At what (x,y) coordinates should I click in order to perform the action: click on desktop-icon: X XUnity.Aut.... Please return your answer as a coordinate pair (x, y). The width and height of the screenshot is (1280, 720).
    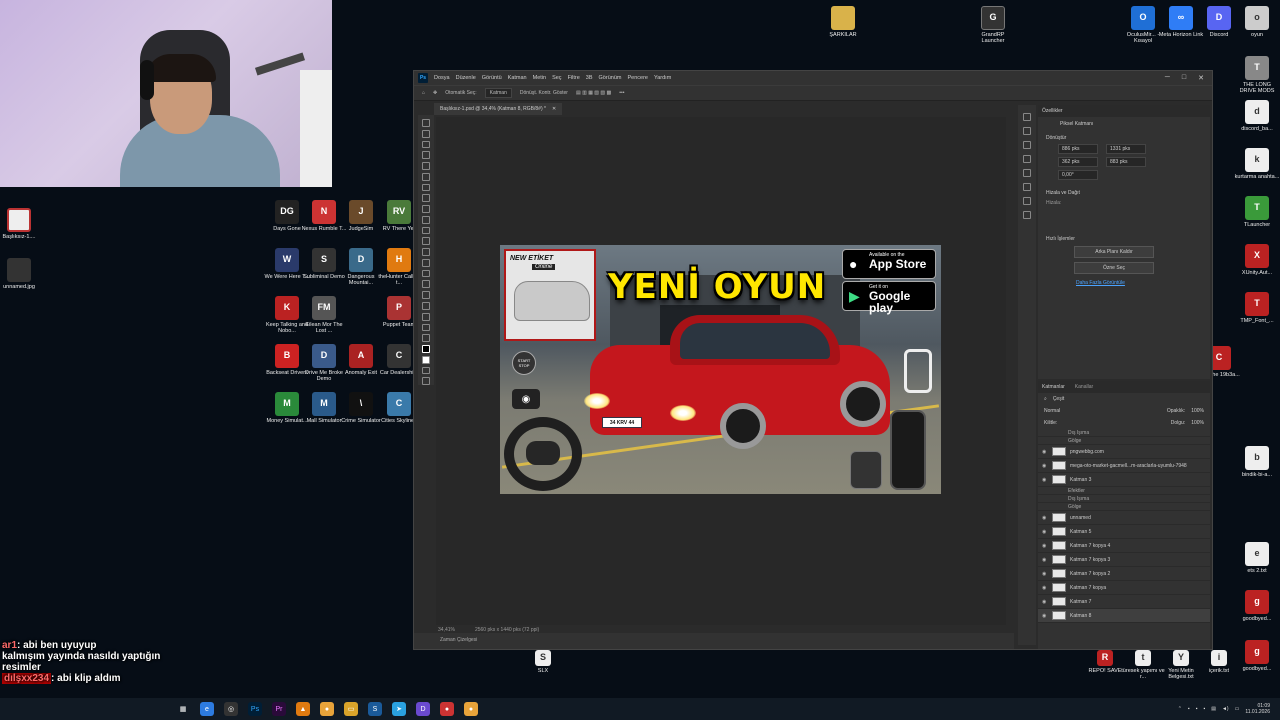
    Looking at the image, I should click on (1257, 260).